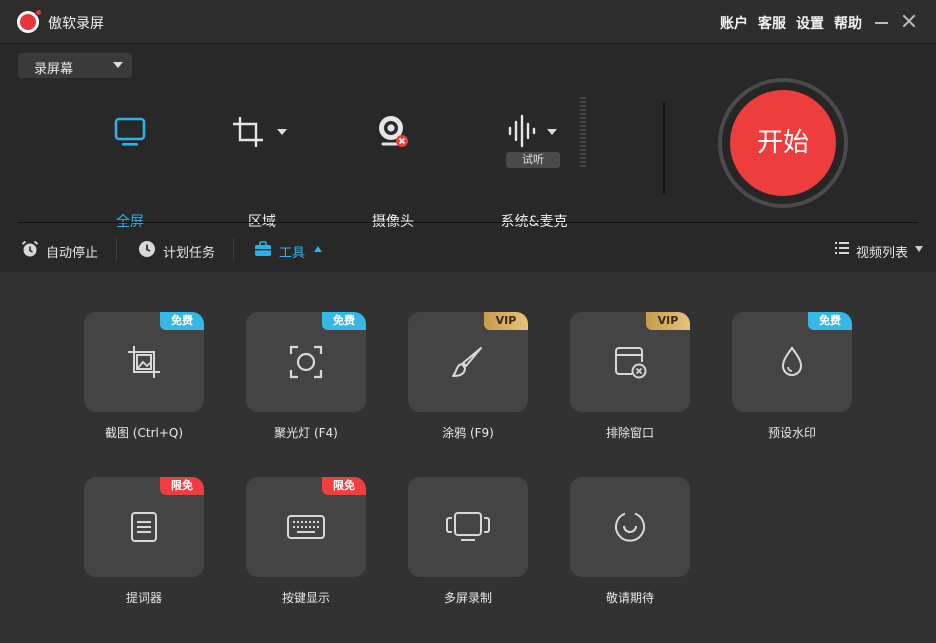 Image resolution: width=936 pixels, height=643 pixels. What do you see at coordinates (393, 157) in the screenshot?
I see `source-webcam: 摄像头` at bounding box center [393, 157].